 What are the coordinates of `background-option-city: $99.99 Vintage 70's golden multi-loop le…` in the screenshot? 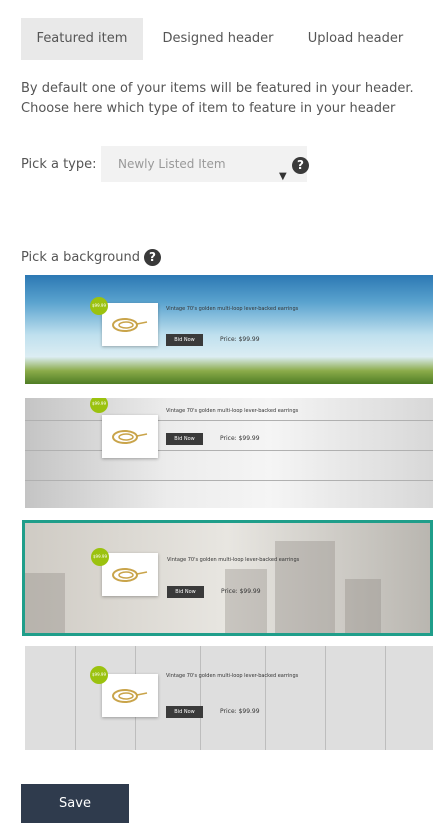 It's located at (227, 578).